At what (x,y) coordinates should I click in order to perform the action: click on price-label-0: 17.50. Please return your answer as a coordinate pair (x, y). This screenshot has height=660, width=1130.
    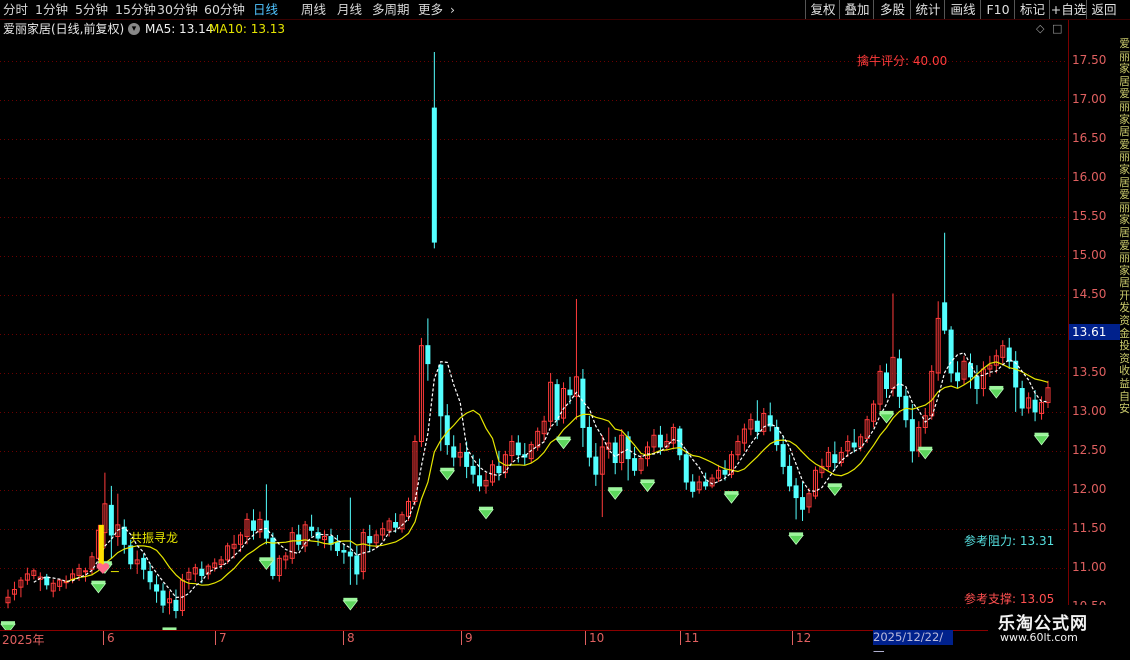
    Looking at the image, I should click on (1089, 60).